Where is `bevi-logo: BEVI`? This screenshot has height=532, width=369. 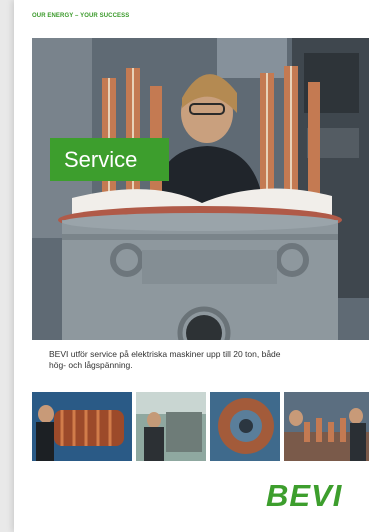 bevi-logo: BEVI is located at coordinates (313, 495).